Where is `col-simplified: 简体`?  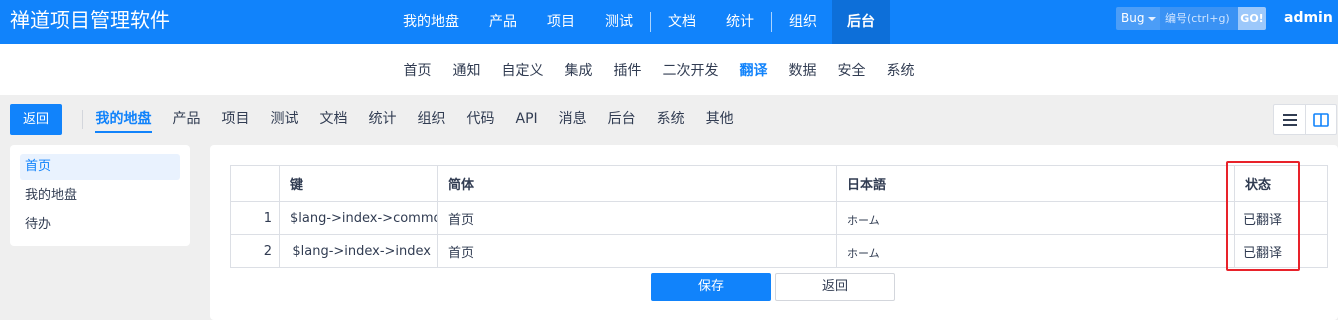
col-simplified: 简体 is located at coordinates (637, 183).